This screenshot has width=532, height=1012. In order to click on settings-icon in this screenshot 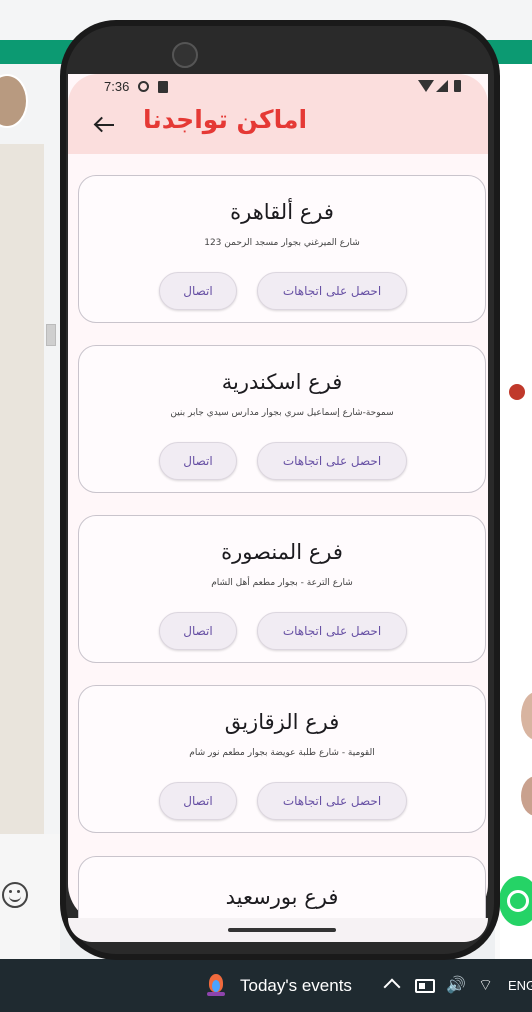, I will do `click(143, 86)`.